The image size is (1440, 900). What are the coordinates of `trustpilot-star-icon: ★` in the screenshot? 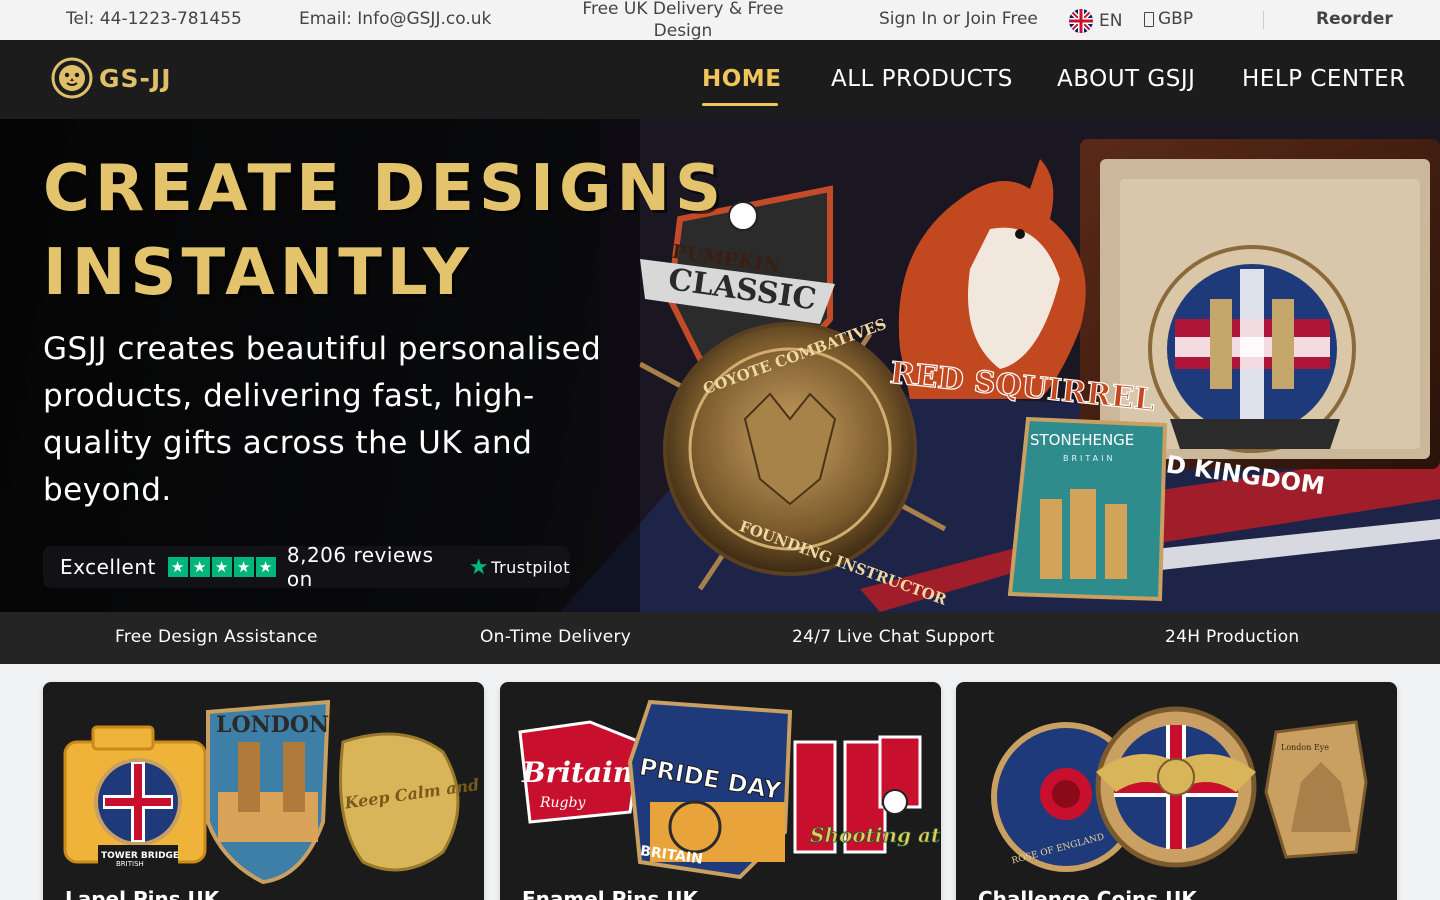 It's located at (479, 567).